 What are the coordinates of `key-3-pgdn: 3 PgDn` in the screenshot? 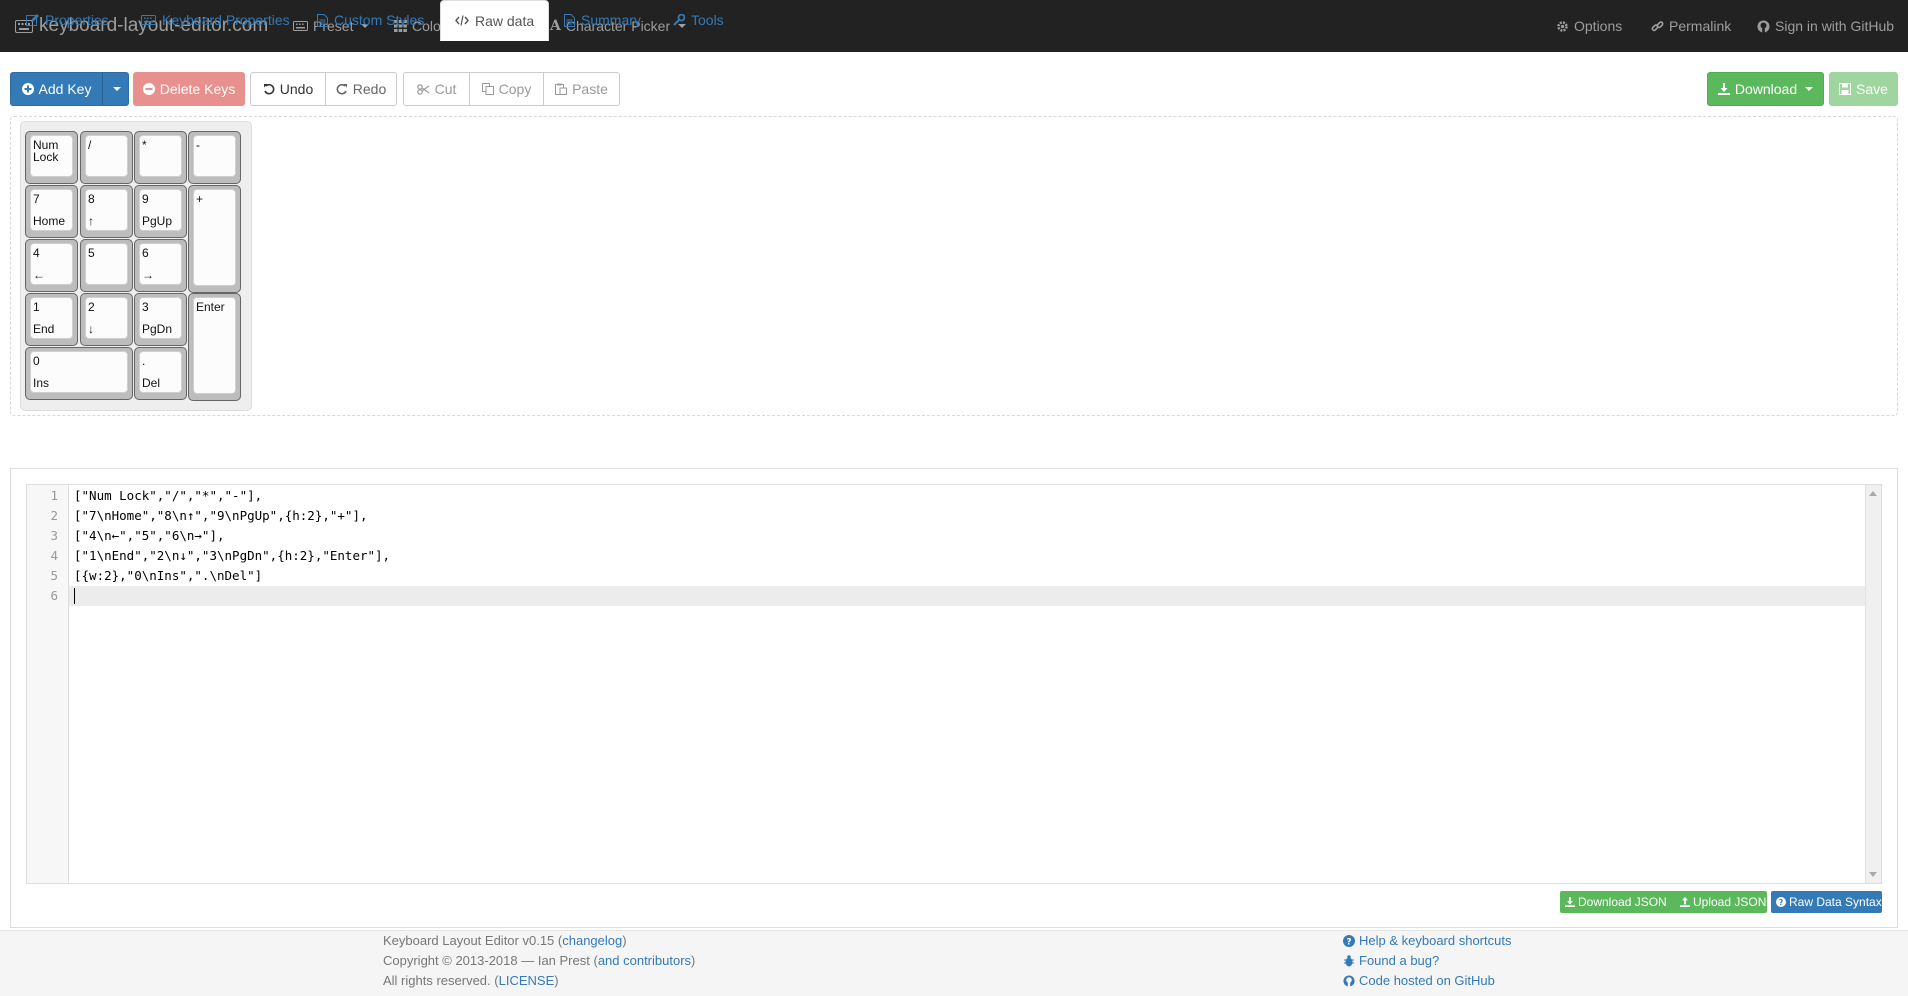 It's located at (160, 319).